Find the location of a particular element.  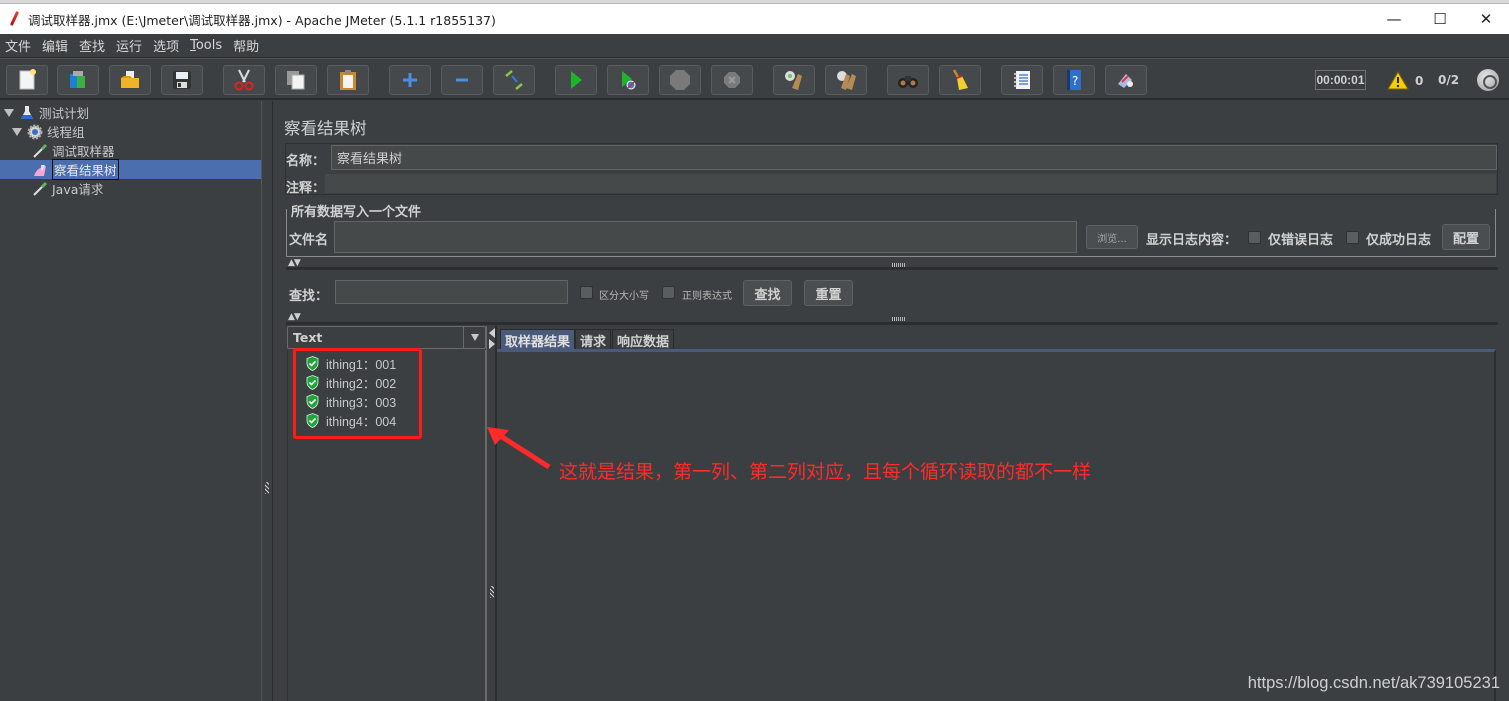

start-button is located at coordinates (576, 80).